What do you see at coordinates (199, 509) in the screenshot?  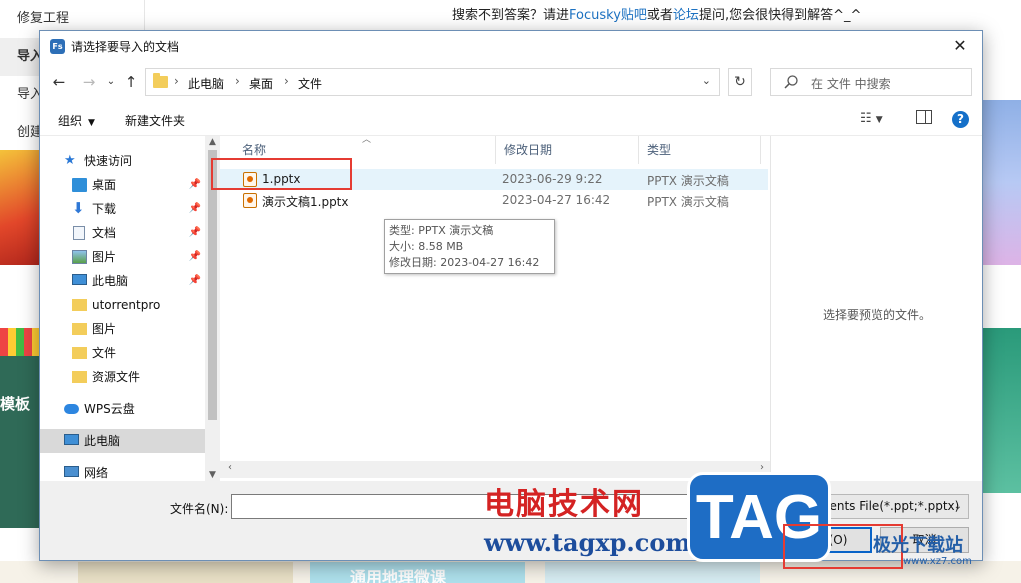 I see `filename-label: 文件名(N):` at bounding box center [199, 509].